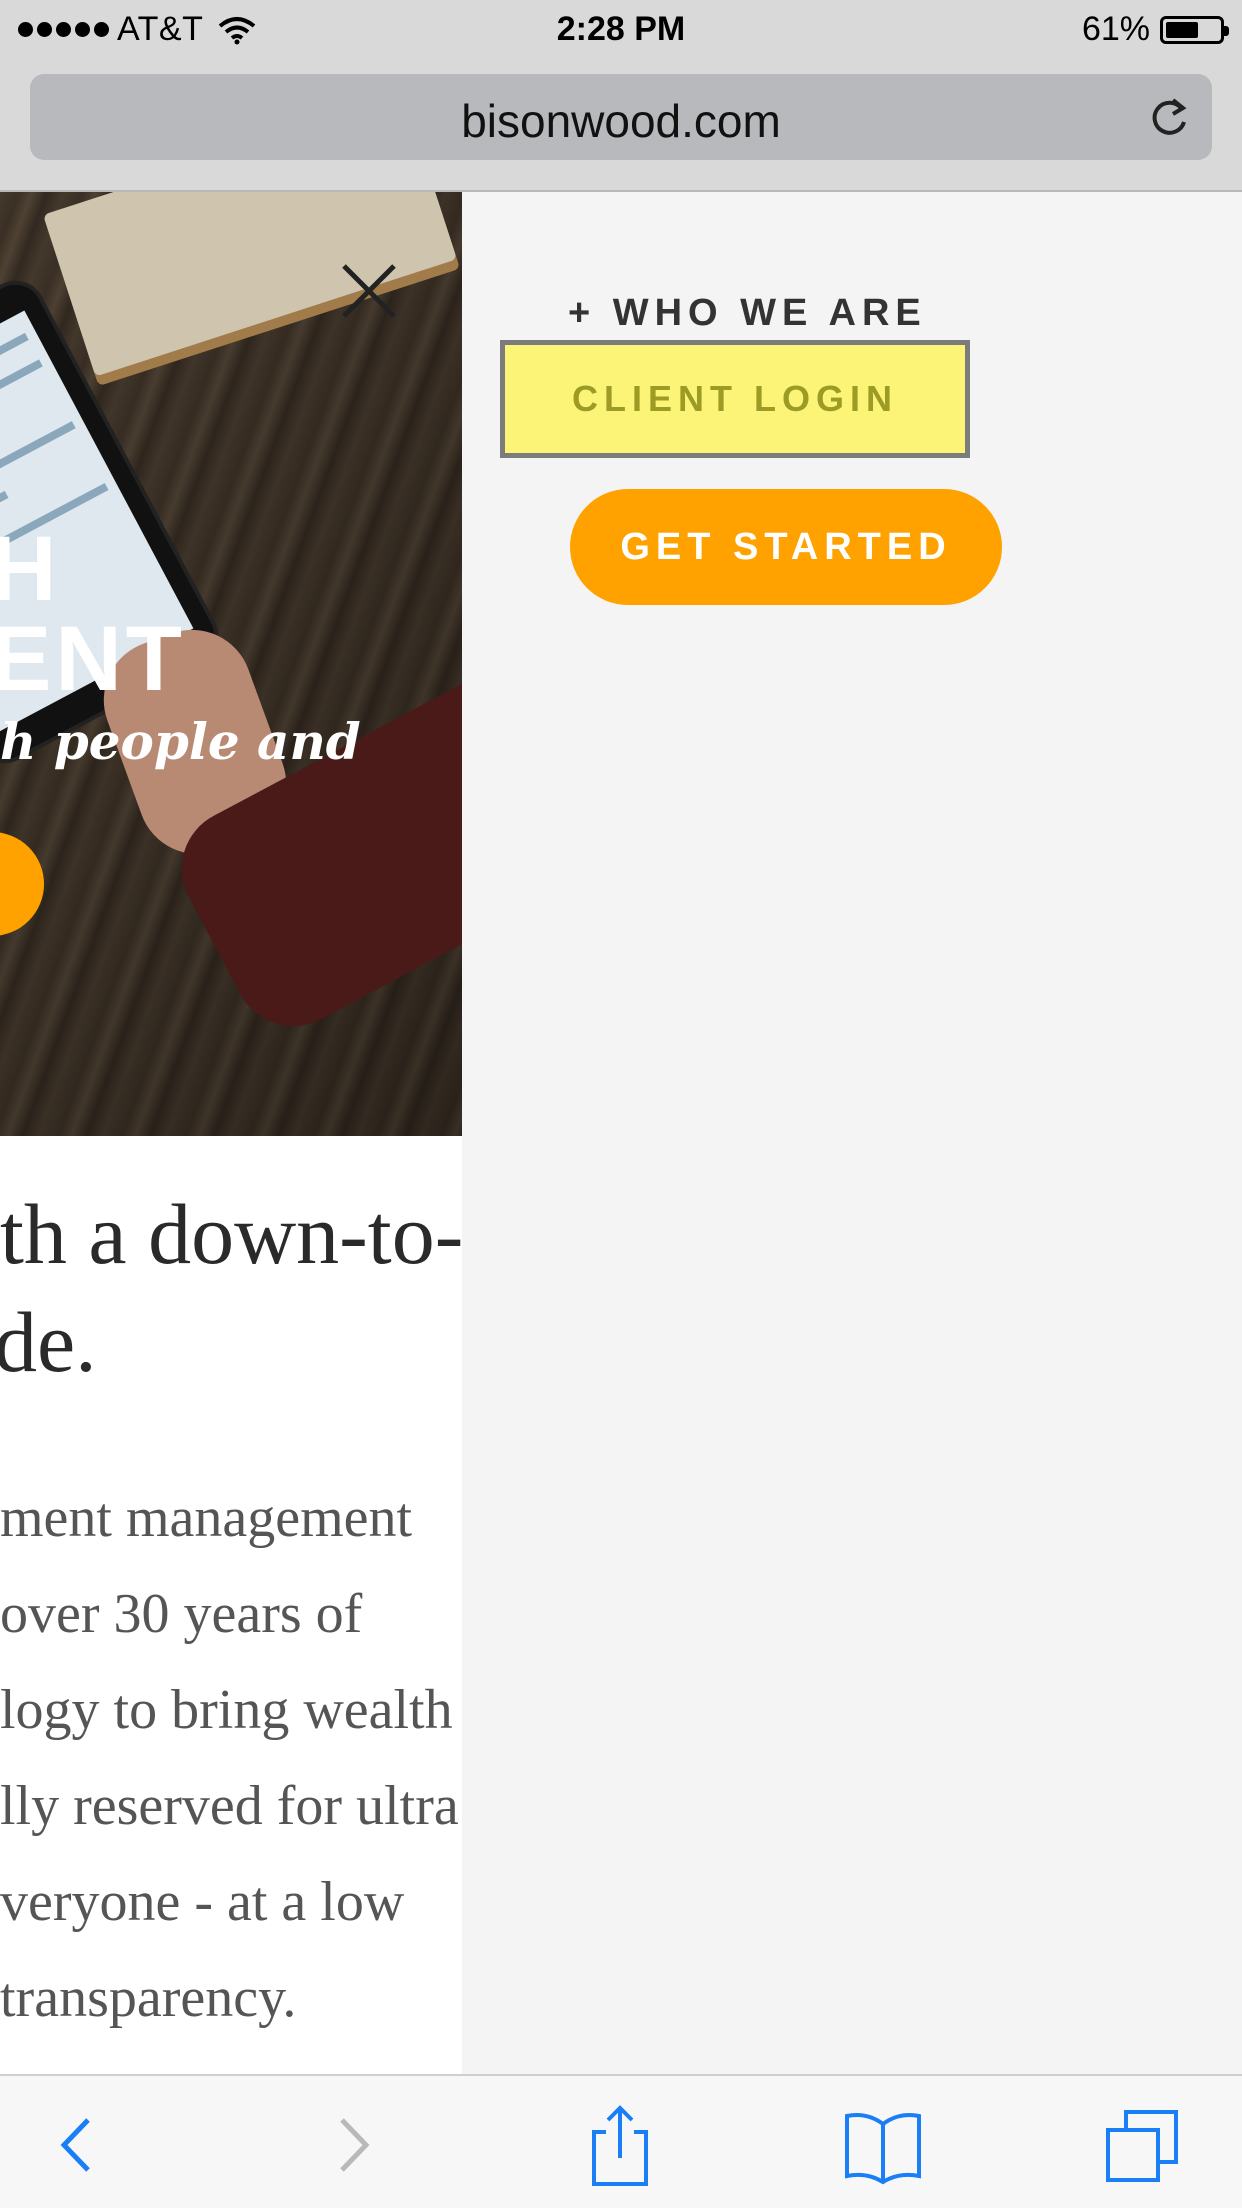 This screenshot has height=2208, width=1242. Describe the element at coordinates (786, 547) in the screenshot. I see `get-started-button: GET STARTED` at that location.